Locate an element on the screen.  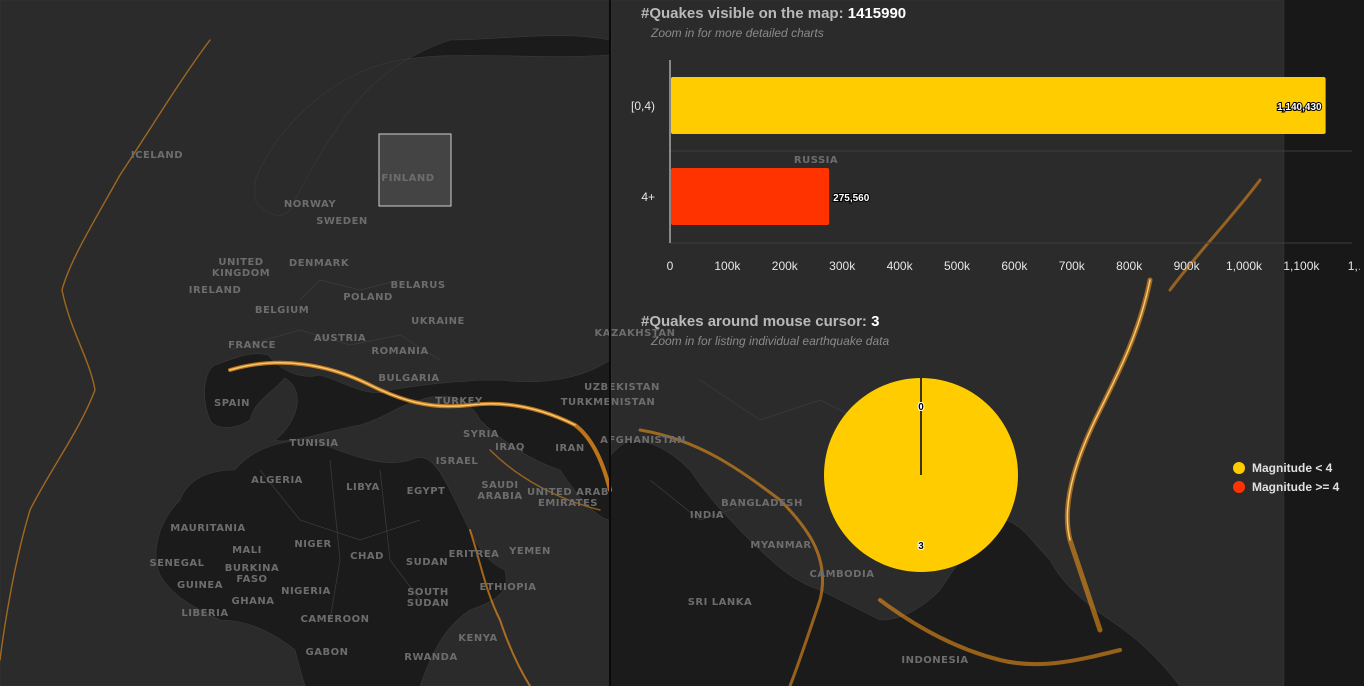
country-label: GUINEA is located at coordinates (200, 585).